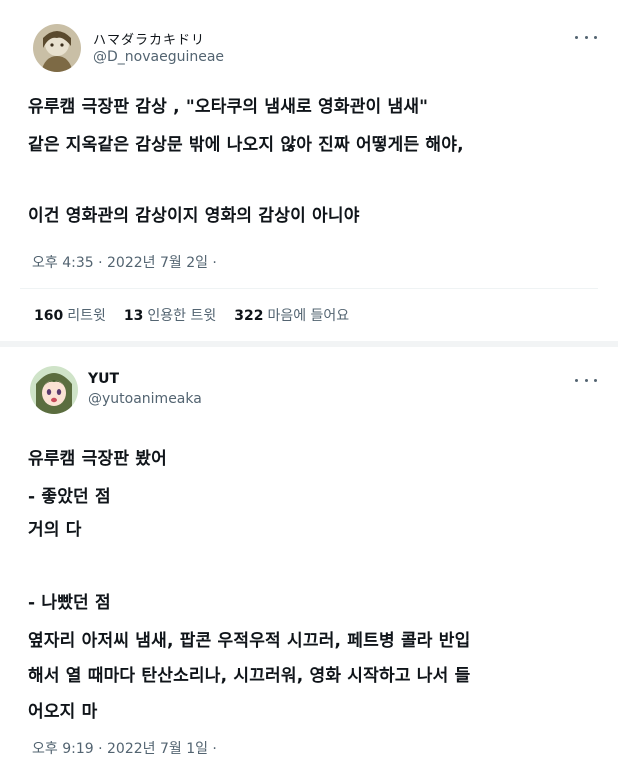 The height and width of the screenshot is (758, 618). Describe the element at coordinates (97, 459) in the screenshot. I see `tweet-text-line: 유루캠 극장판 봤어` at that location.